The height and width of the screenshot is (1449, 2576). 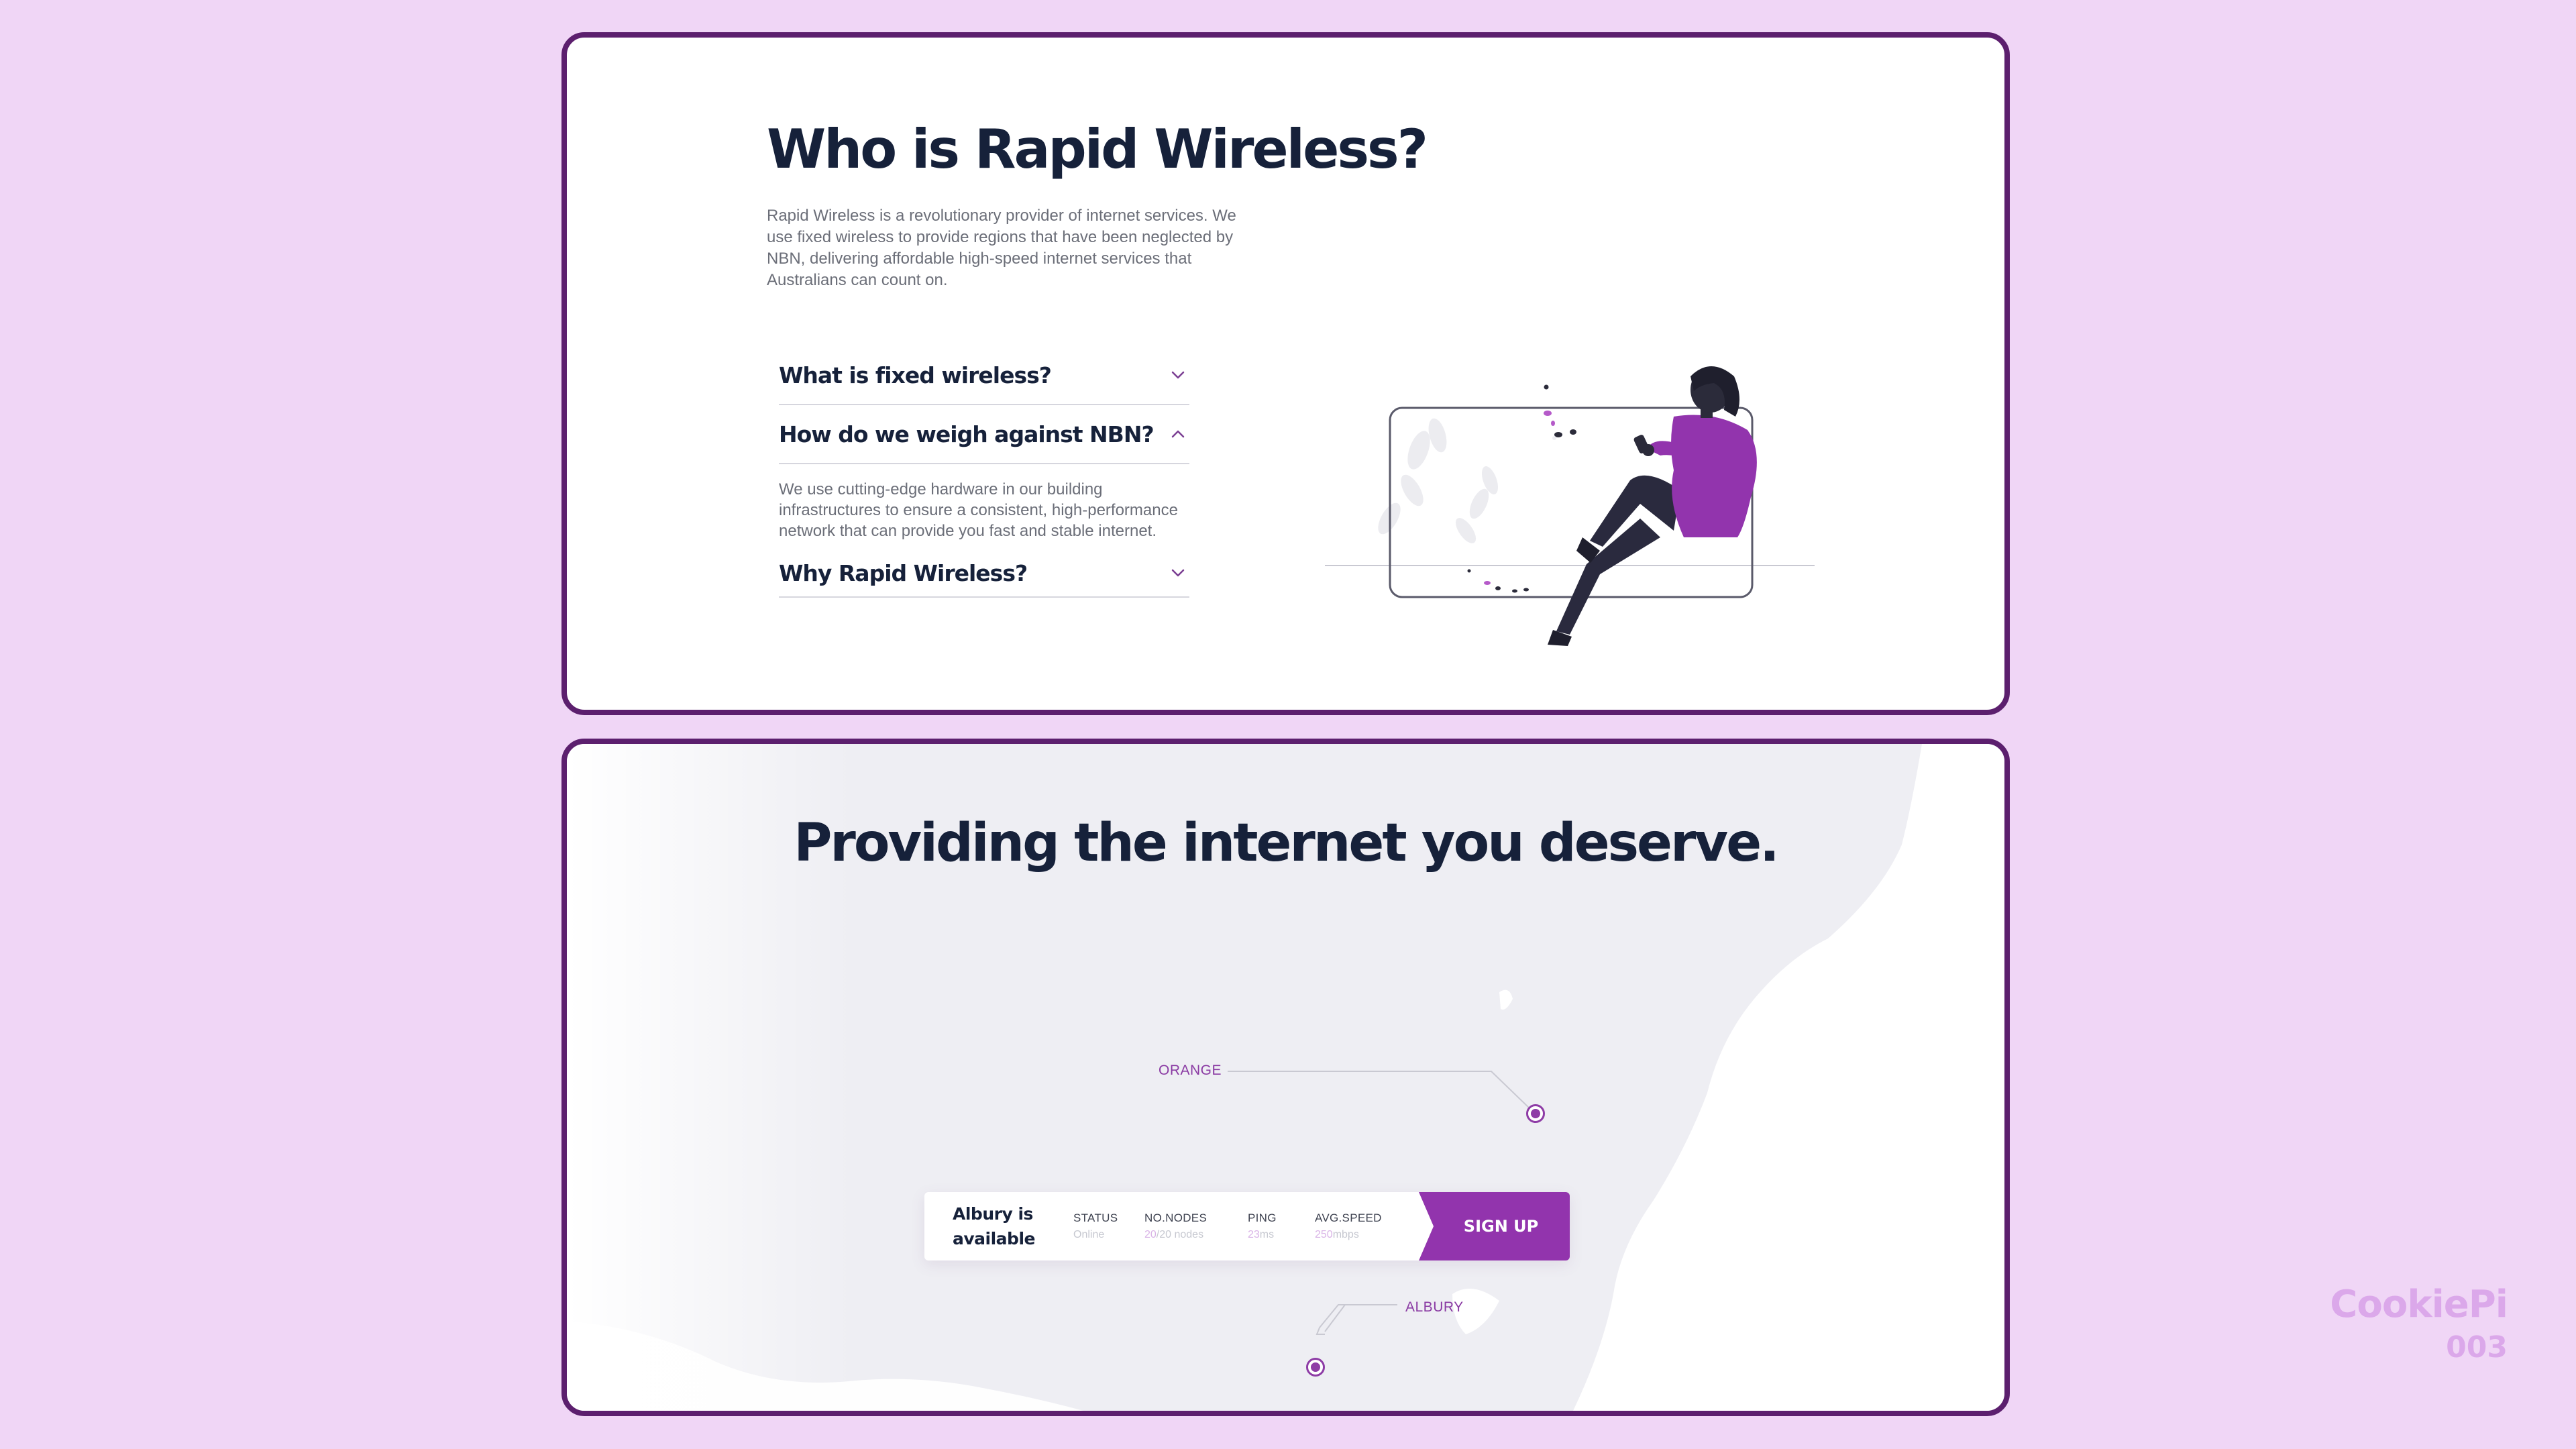 I want to click on brand-number: 003, so click(x=2477, y=1347).